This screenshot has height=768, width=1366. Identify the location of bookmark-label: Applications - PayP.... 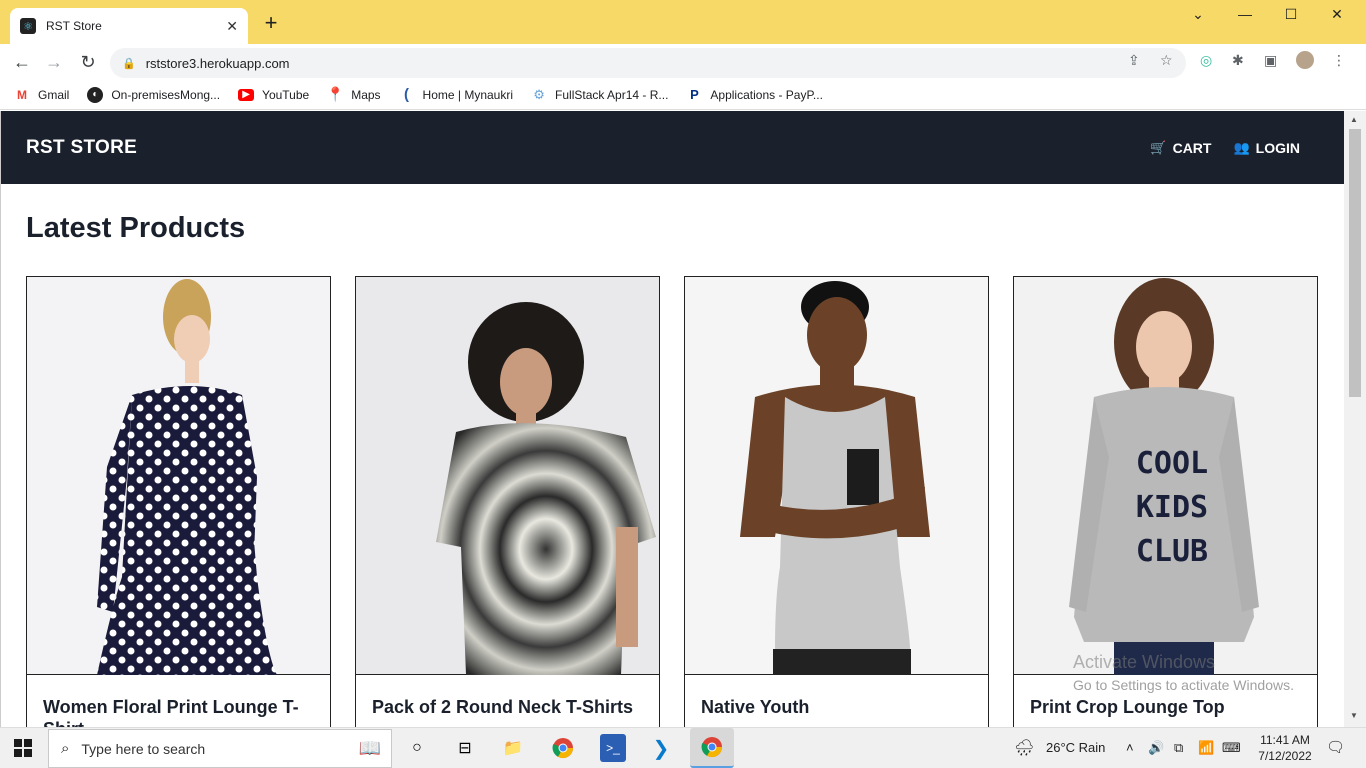
(766, 94).